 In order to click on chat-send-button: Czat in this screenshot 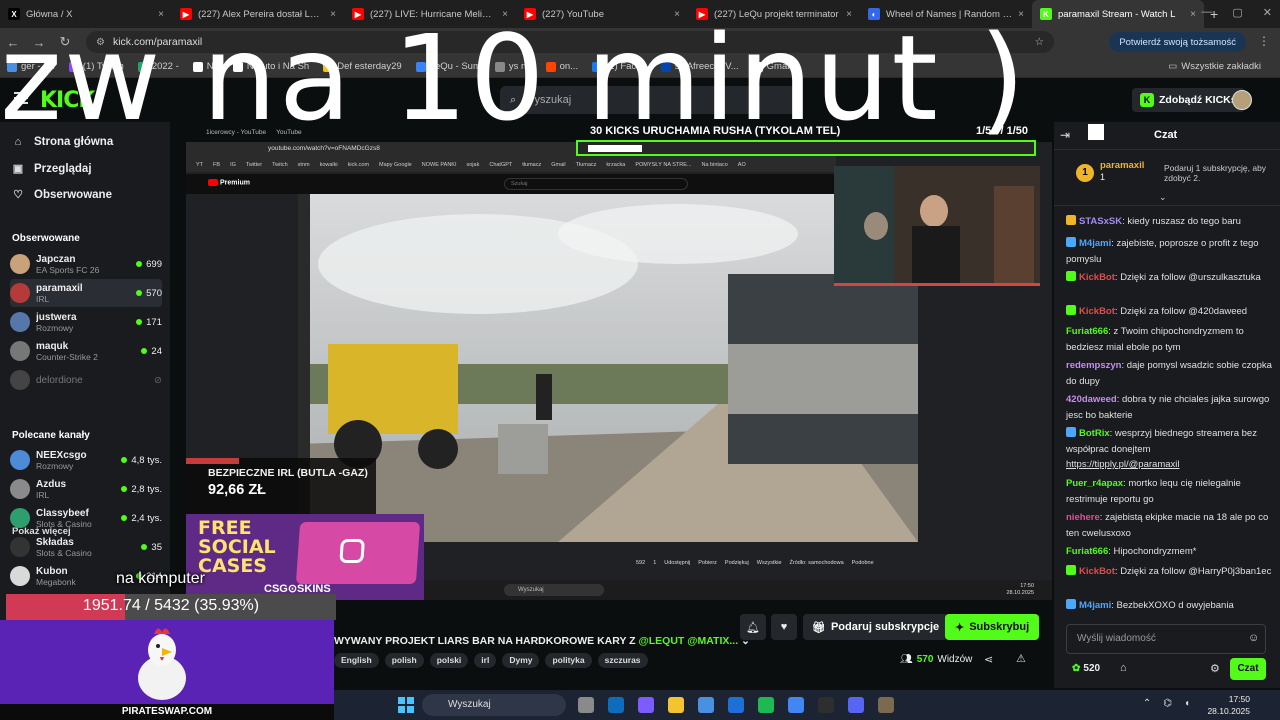, I will do `click(1248, 669)`.